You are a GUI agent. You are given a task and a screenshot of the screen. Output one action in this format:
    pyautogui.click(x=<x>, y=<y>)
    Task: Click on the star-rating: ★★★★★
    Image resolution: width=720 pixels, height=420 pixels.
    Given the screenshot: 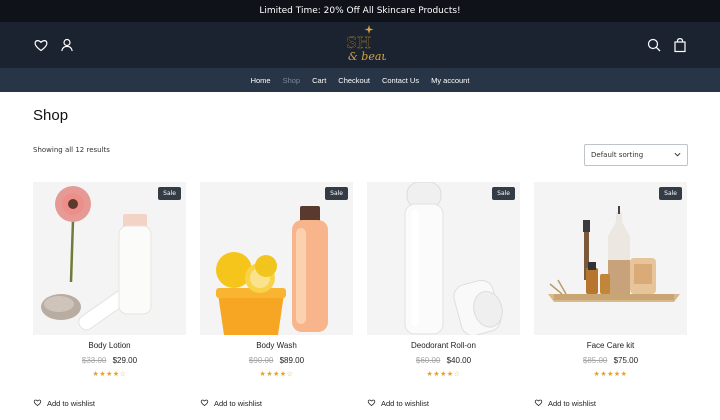 What is the action you would take?
    pyautogui.click(x=610, y=374)
    